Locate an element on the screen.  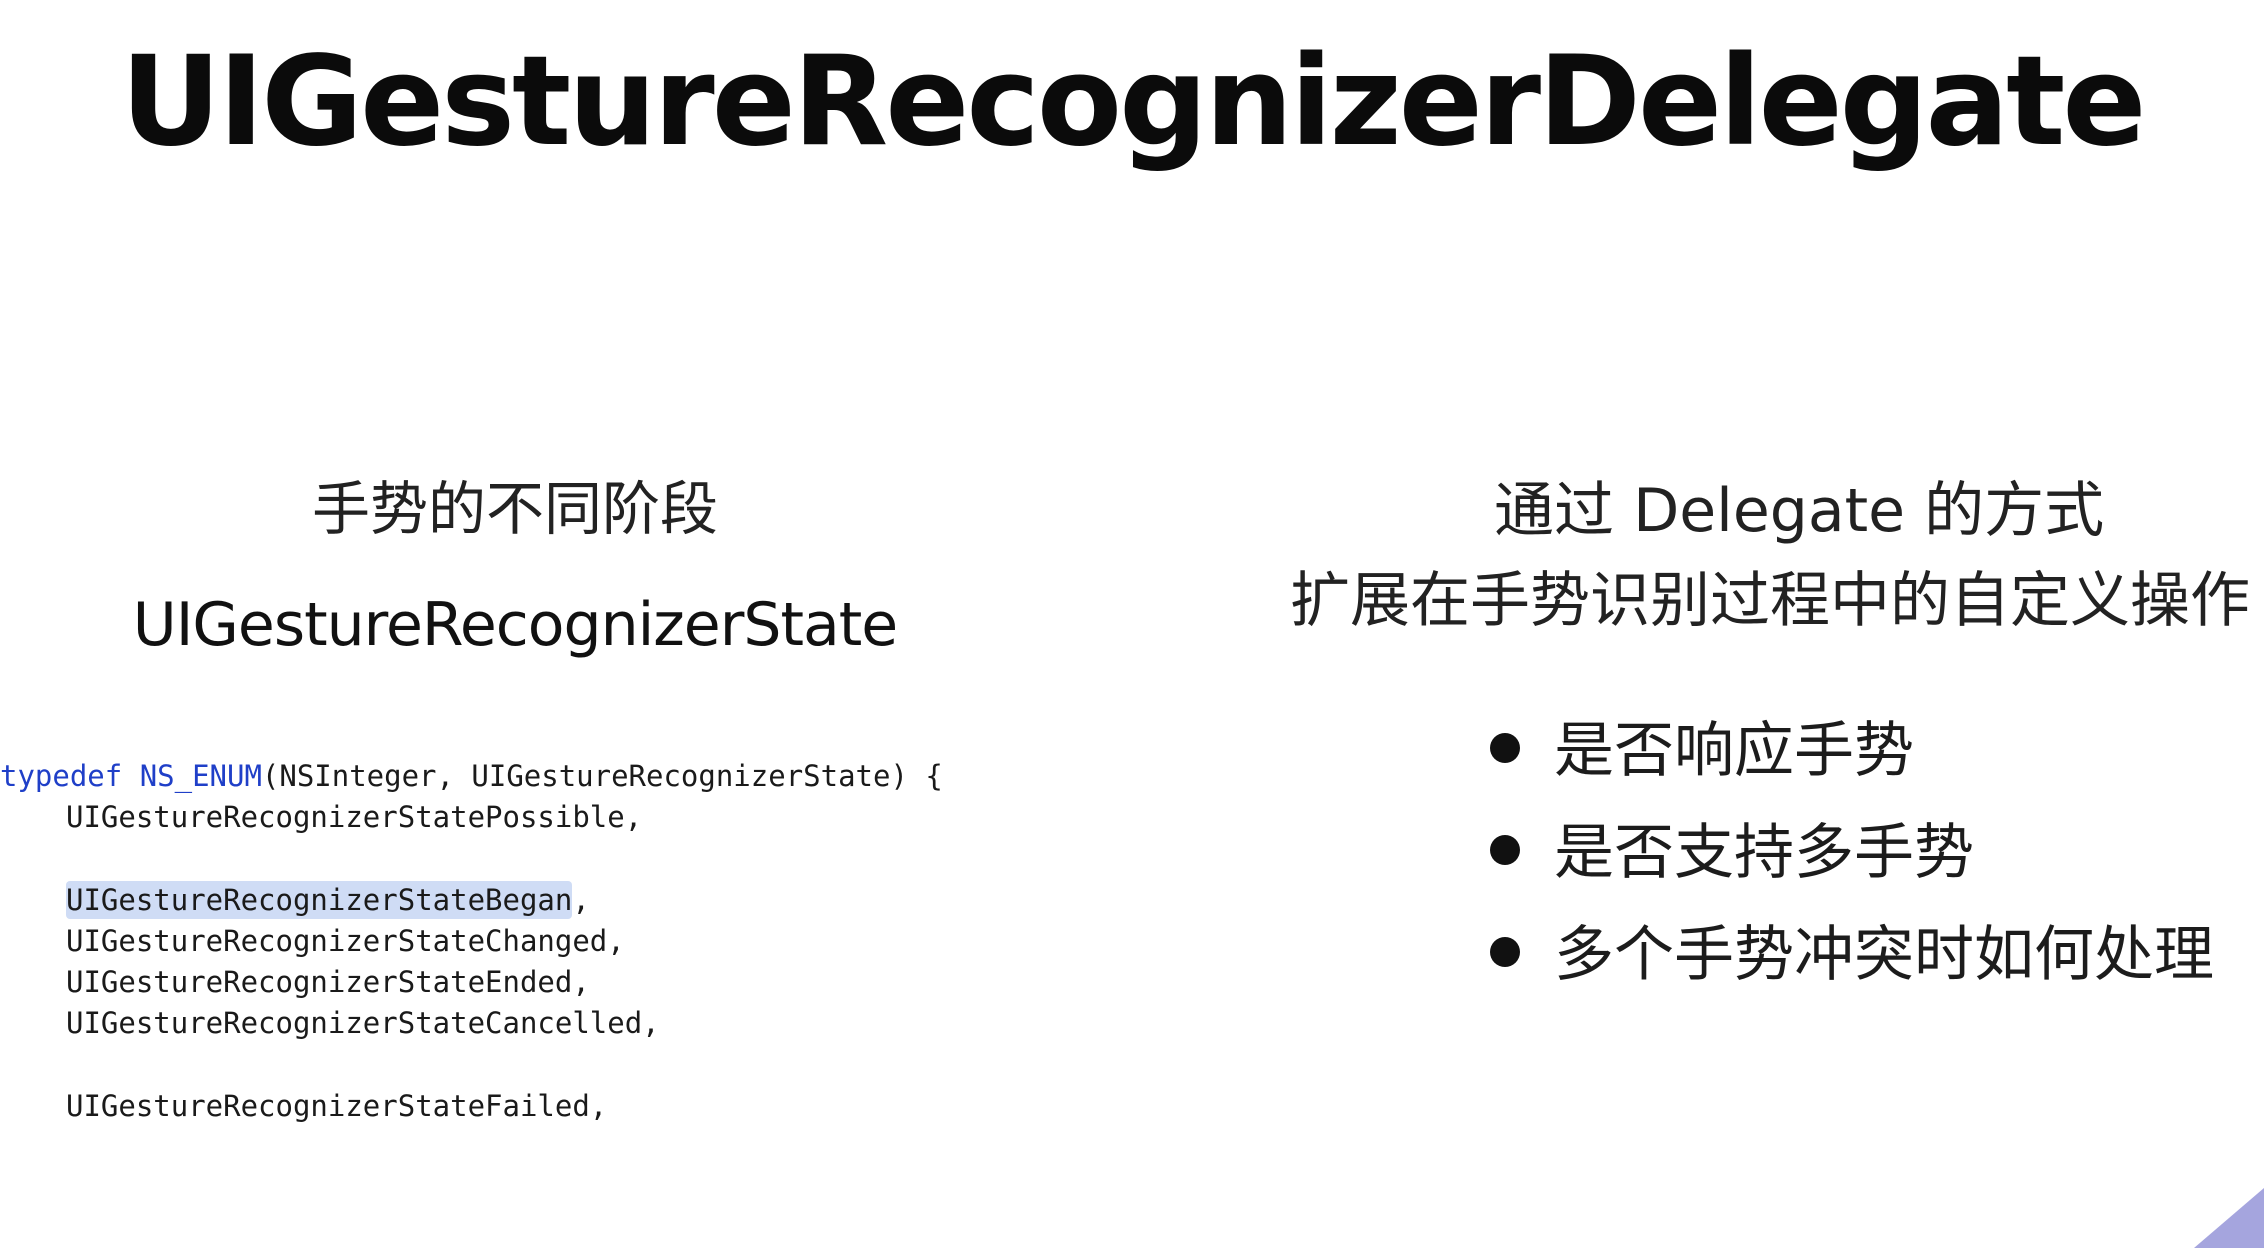
code-line-ended: UIGestureRecognizerStateEnded, is located at coordinates (295, 982).